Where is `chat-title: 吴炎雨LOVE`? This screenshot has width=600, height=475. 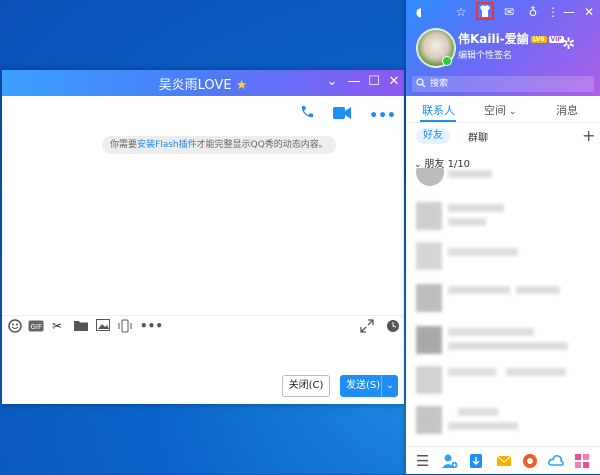
chat-title: 吴炎雨LOVE is located at coordinates (195, 85).